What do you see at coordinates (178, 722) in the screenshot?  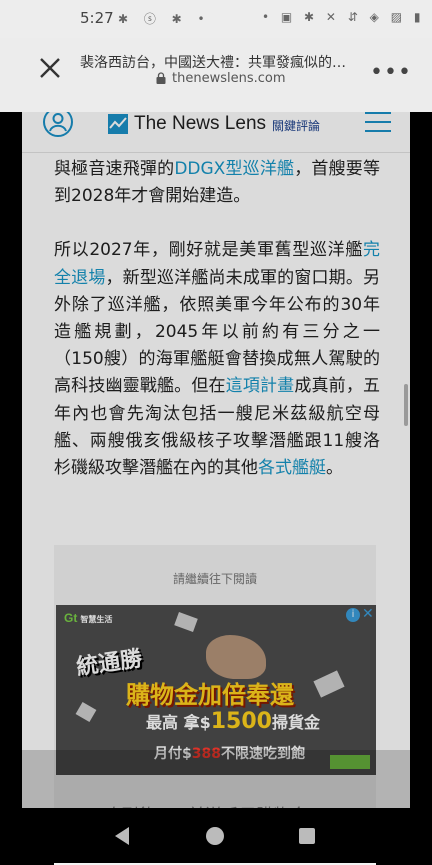 I see `text-span: 最高 拿$` at bounding box center [178, 722].